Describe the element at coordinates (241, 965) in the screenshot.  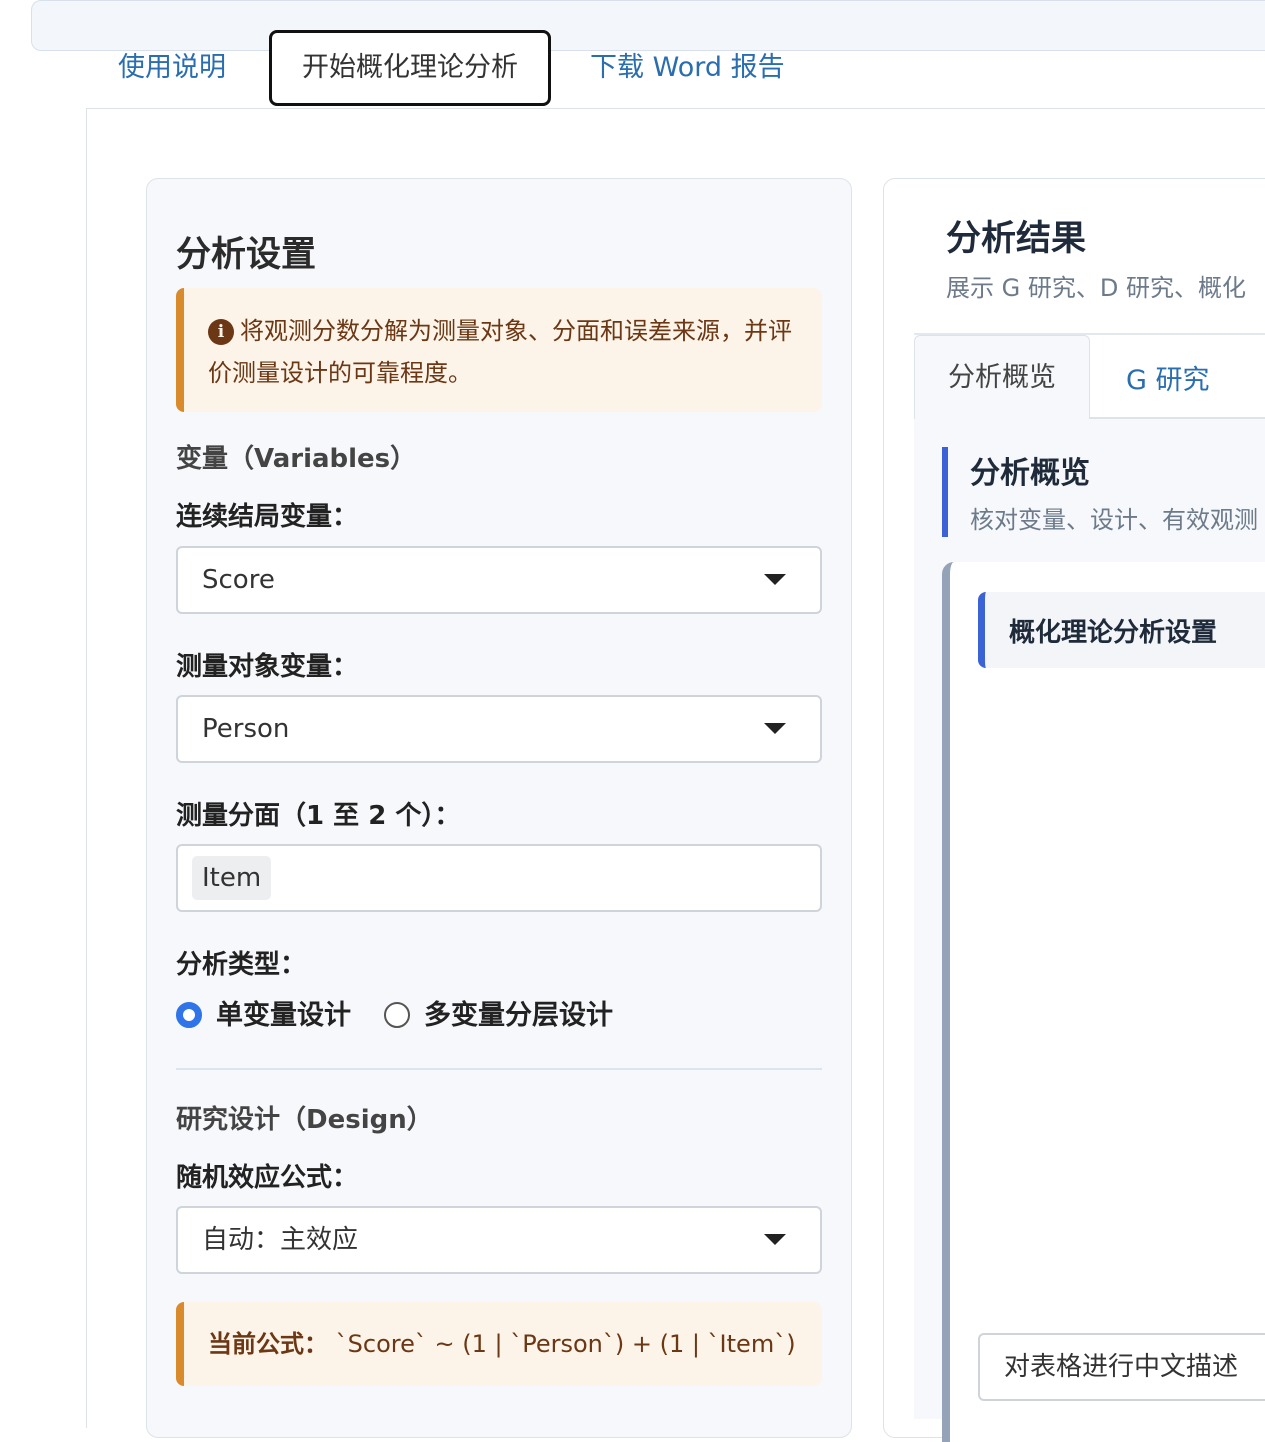
I see `analysis-type-label: 分析类型：` at that location.